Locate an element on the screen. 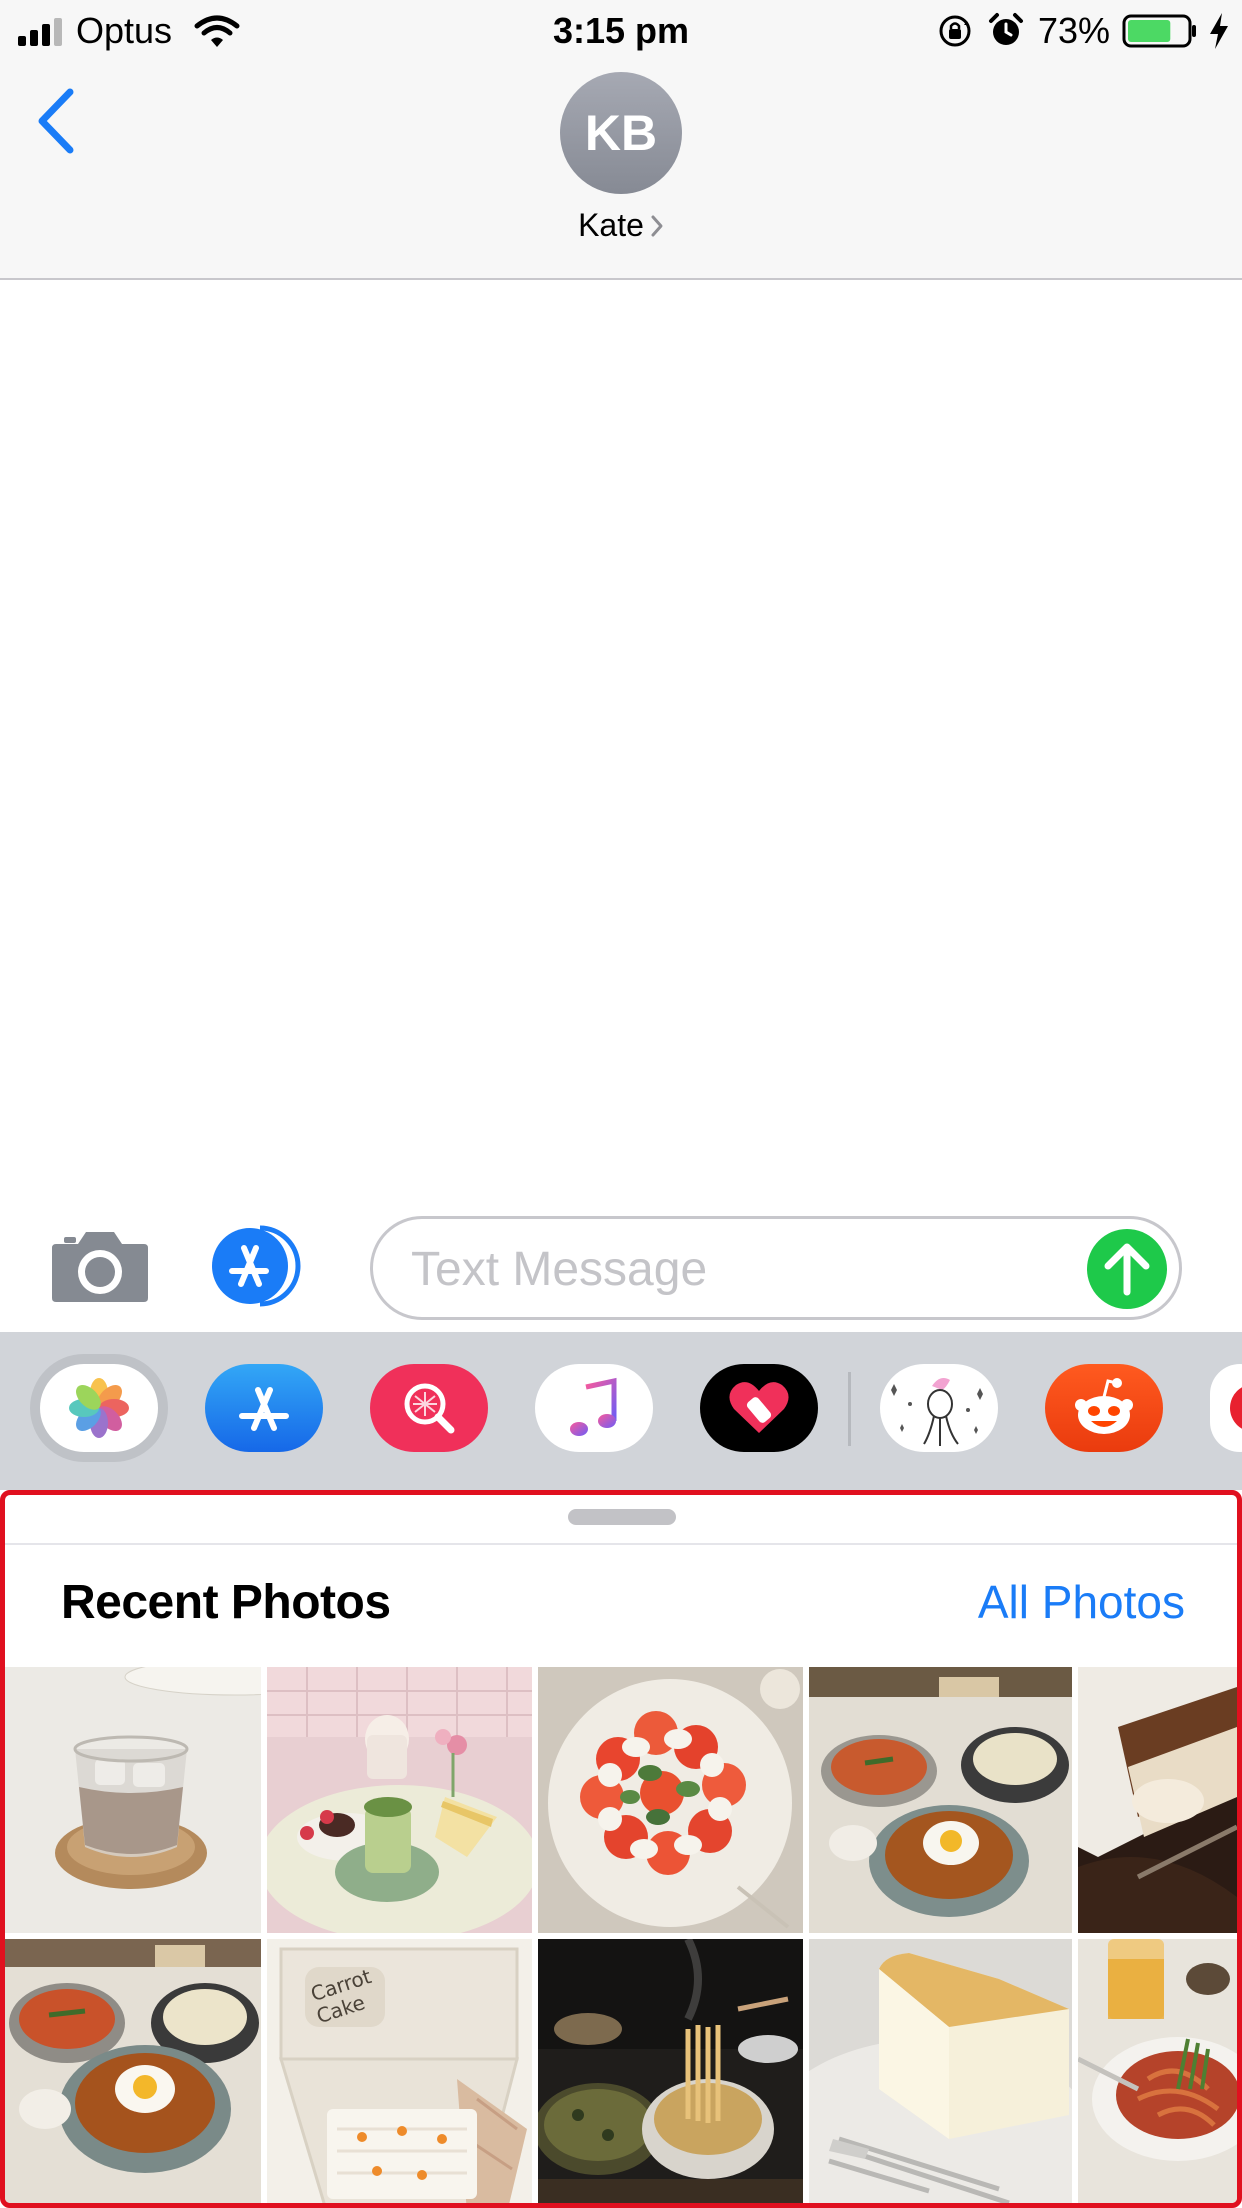 The image size is (1242, 2208). drawer-divider is located at coordinates (849, 1409).